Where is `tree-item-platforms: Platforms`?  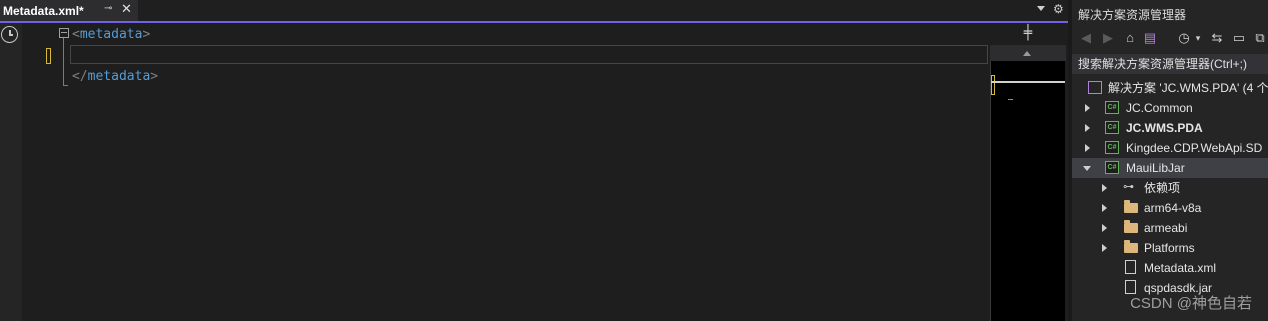 tree-item-platforms: Platforms is located at coordinates (1170, 248).